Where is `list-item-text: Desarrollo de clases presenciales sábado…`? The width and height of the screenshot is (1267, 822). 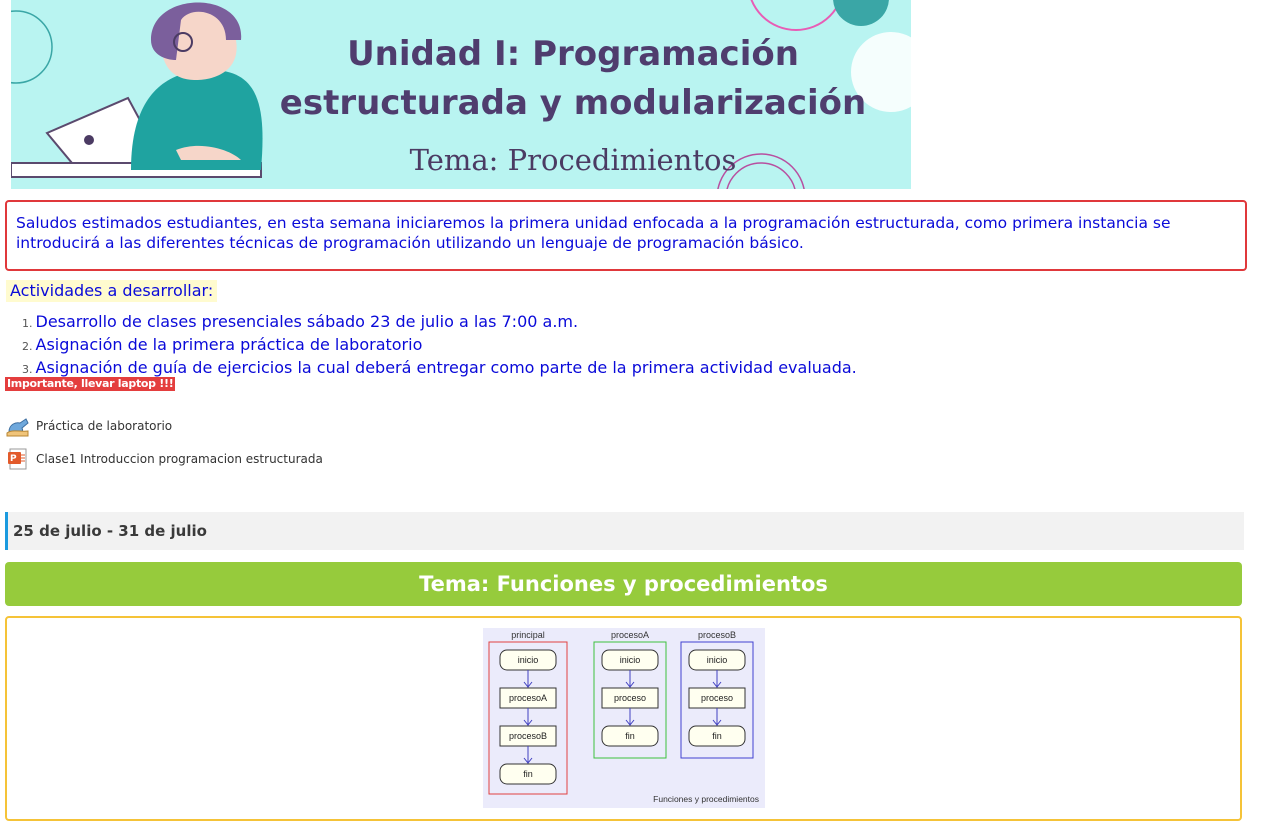
list-item-text: Desarrollo de clases presenciales sábado… is located at coordinates (307, 321).